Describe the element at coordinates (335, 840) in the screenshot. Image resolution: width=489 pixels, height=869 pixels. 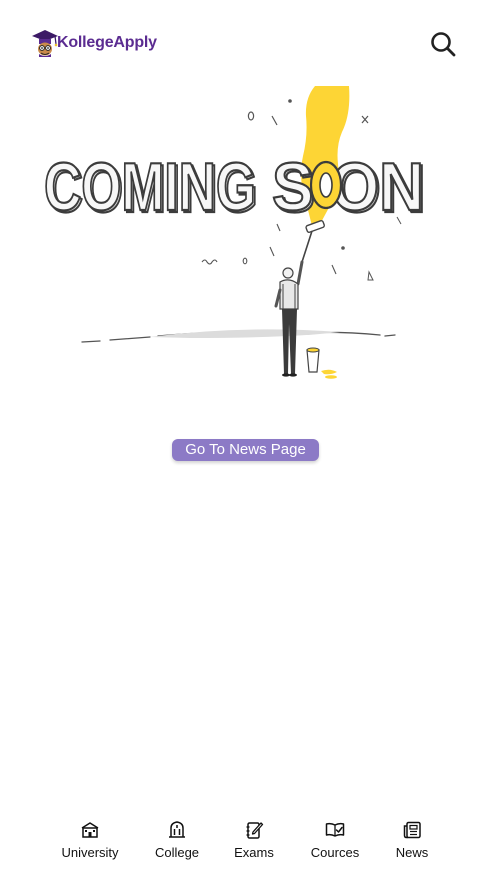
I see `nav-item-courses: Cources` at that location.